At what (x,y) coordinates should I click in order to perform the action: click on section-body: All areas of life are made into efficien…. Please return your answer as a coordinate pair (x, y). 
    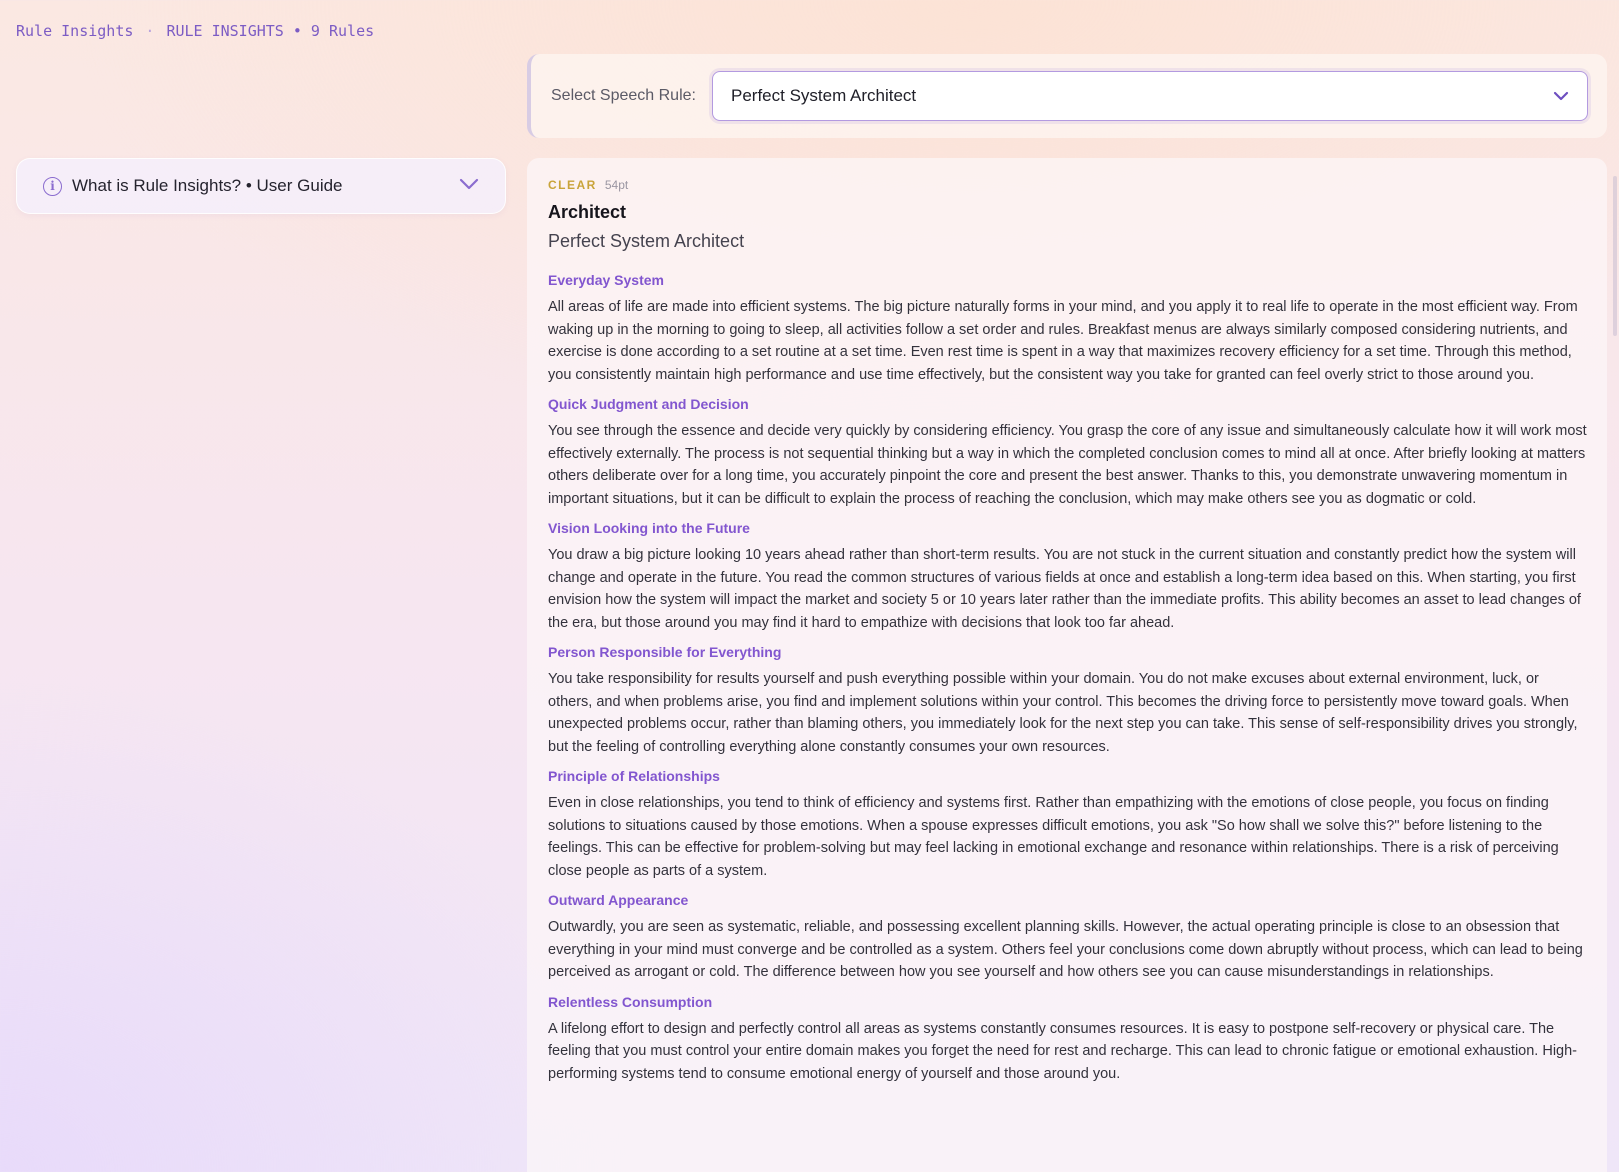
    Looking at the image, I should click on (1063, 341).